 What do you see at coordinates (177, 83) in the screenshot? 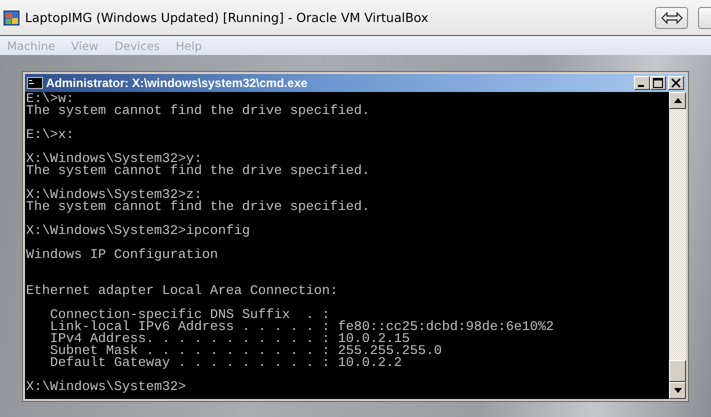
I see `console-title: Administrator: X:\windows\system32\cmd.exe` at bounding box center [177, 83].